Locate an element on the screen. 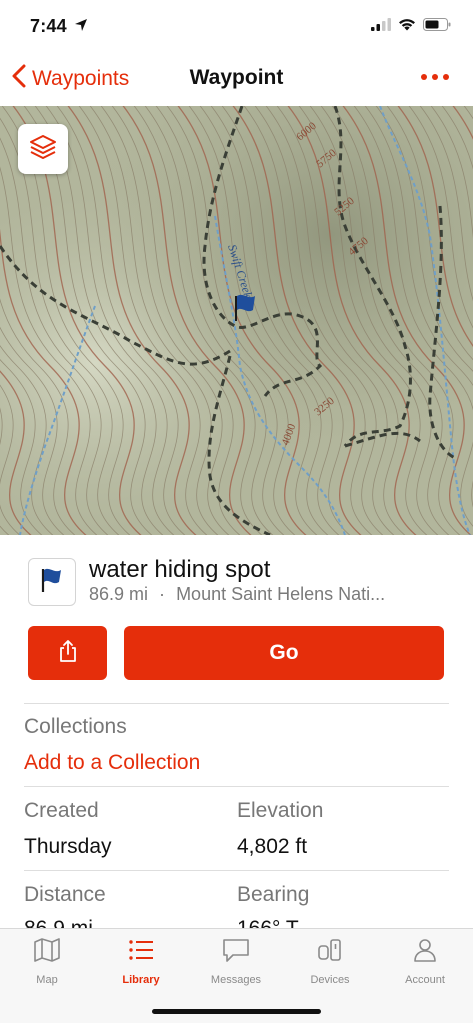 This screenshot has height=1023, width=473. tab-account: Account is located at coordinates (425, 963).